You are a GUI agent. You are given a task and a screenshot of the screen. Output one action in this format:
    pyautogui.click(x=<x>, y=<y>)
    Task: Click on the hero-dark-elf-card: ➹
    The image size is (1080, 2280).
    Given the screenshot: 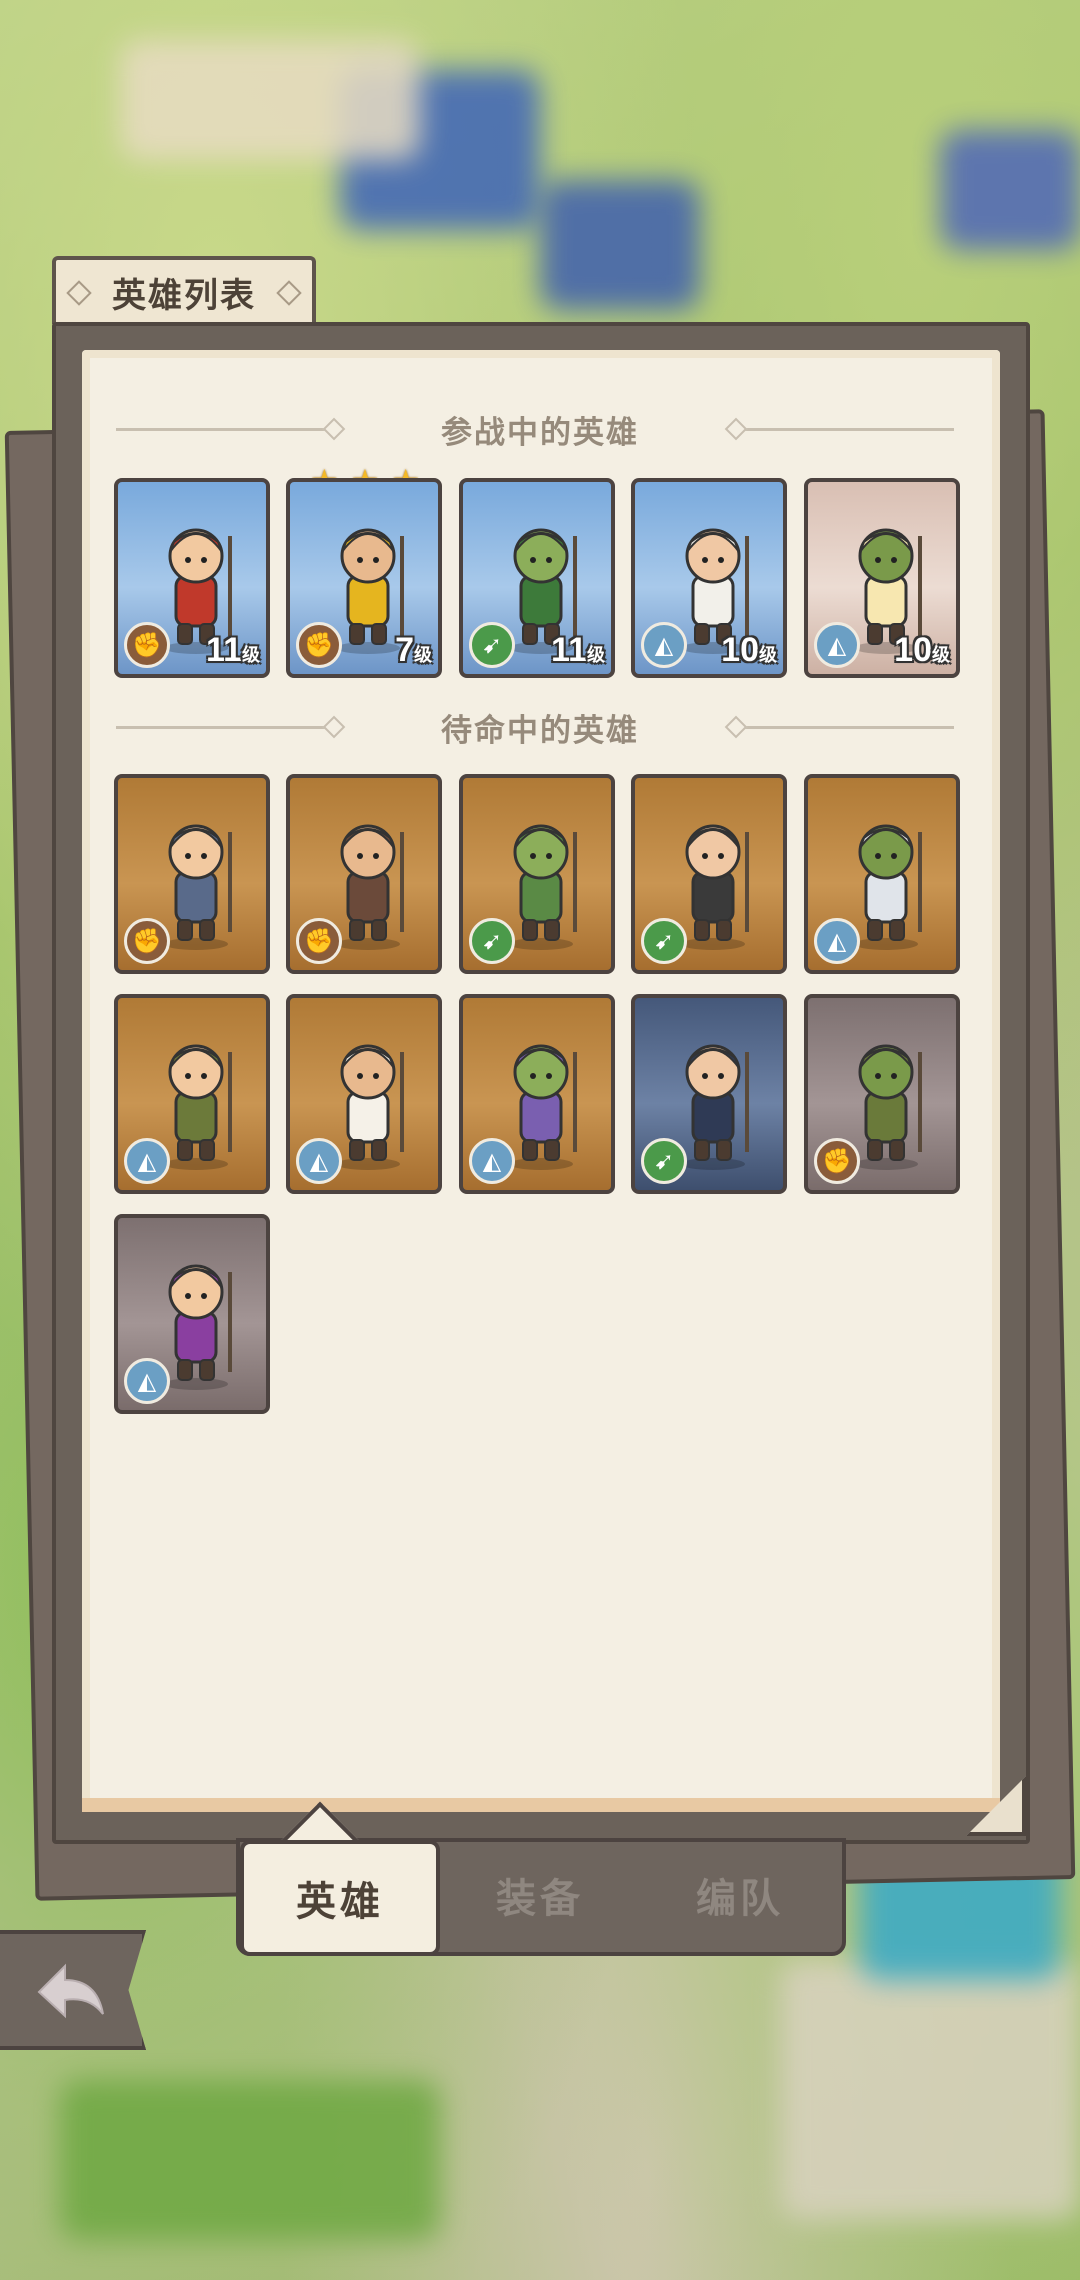 What is the action you would take?
    pyautogui.click(x=709, y=1094)
    